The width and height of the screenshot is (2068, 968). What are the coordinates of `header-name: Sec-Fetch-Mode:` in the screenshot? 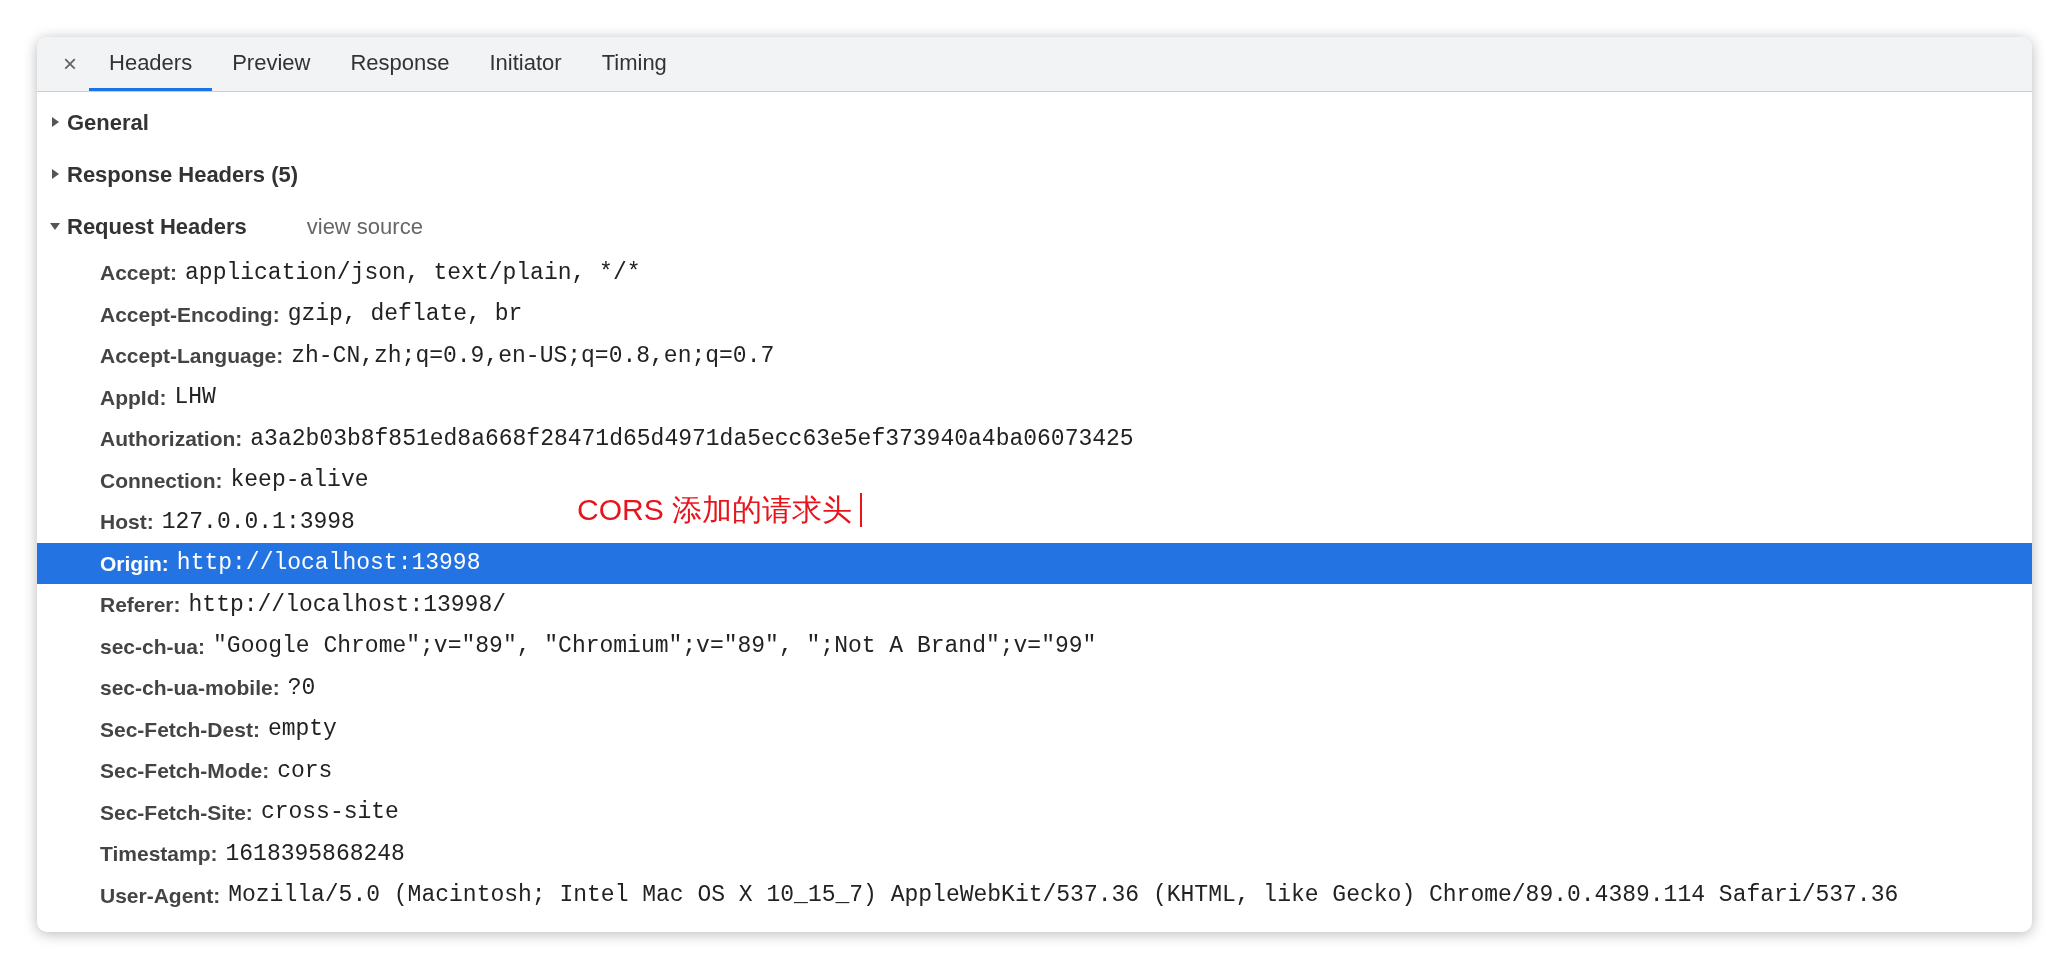 It's located at (185, 771).